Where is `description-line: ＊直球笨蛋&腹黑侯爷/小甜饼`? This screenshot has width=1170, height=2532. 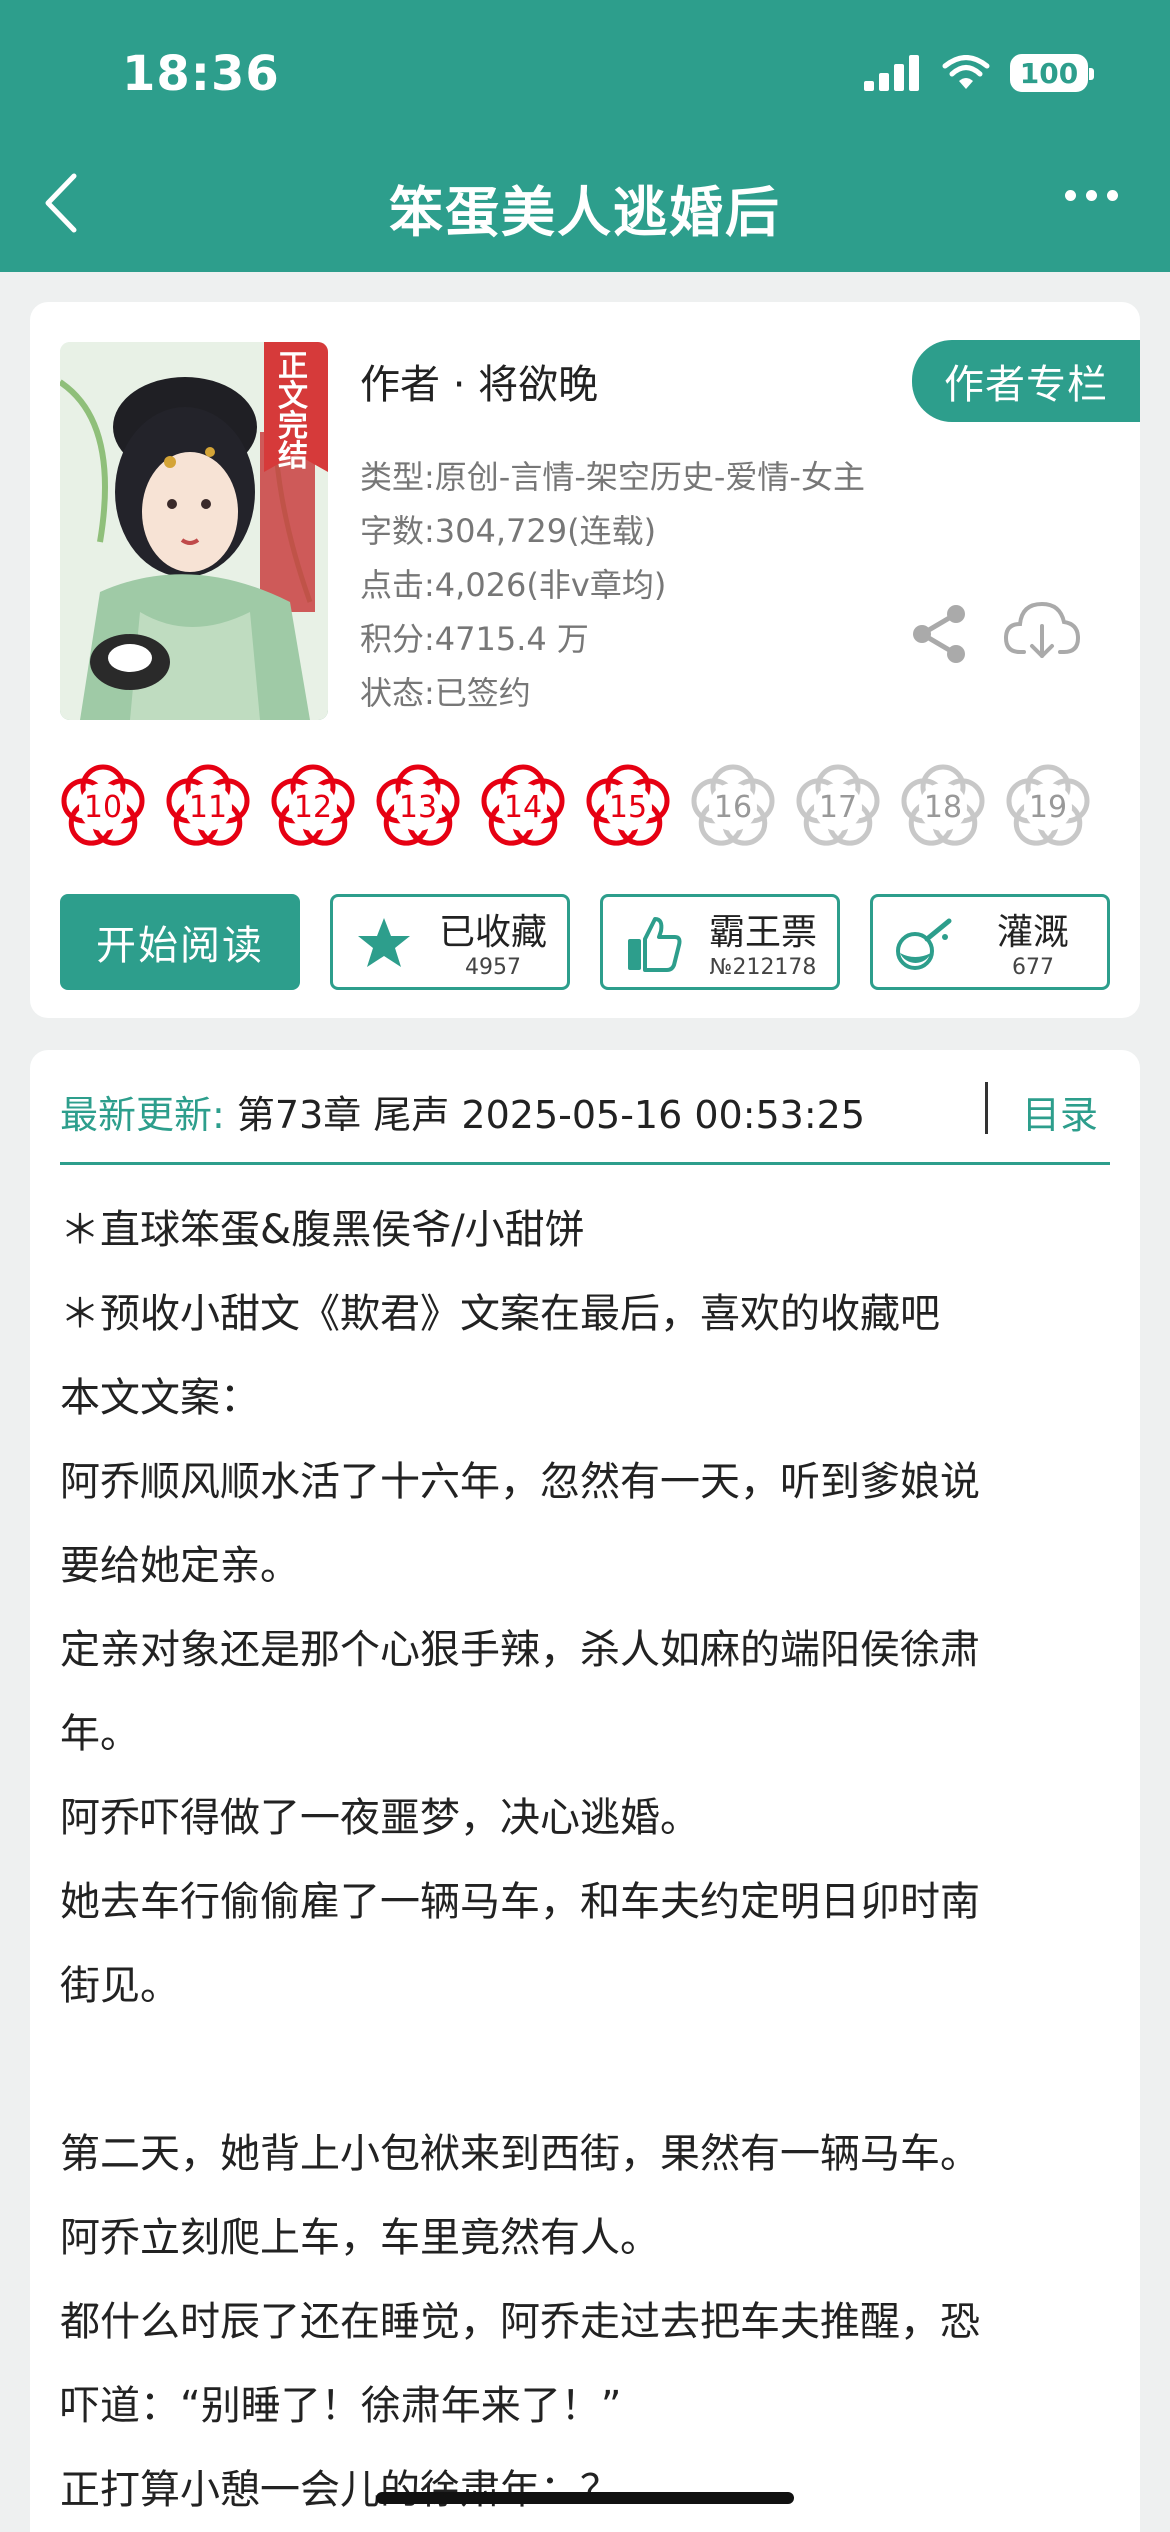
description-line: ＊直球笨蛋&腹黑侯爷/小甜饼 is located at coordinates (322, 1230).